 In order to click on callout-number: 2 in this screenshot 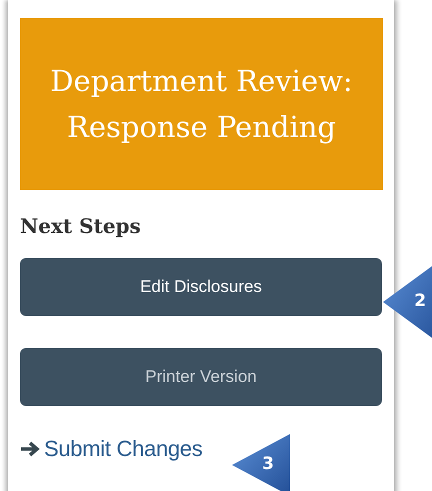, I will do `click(420, 301)`.